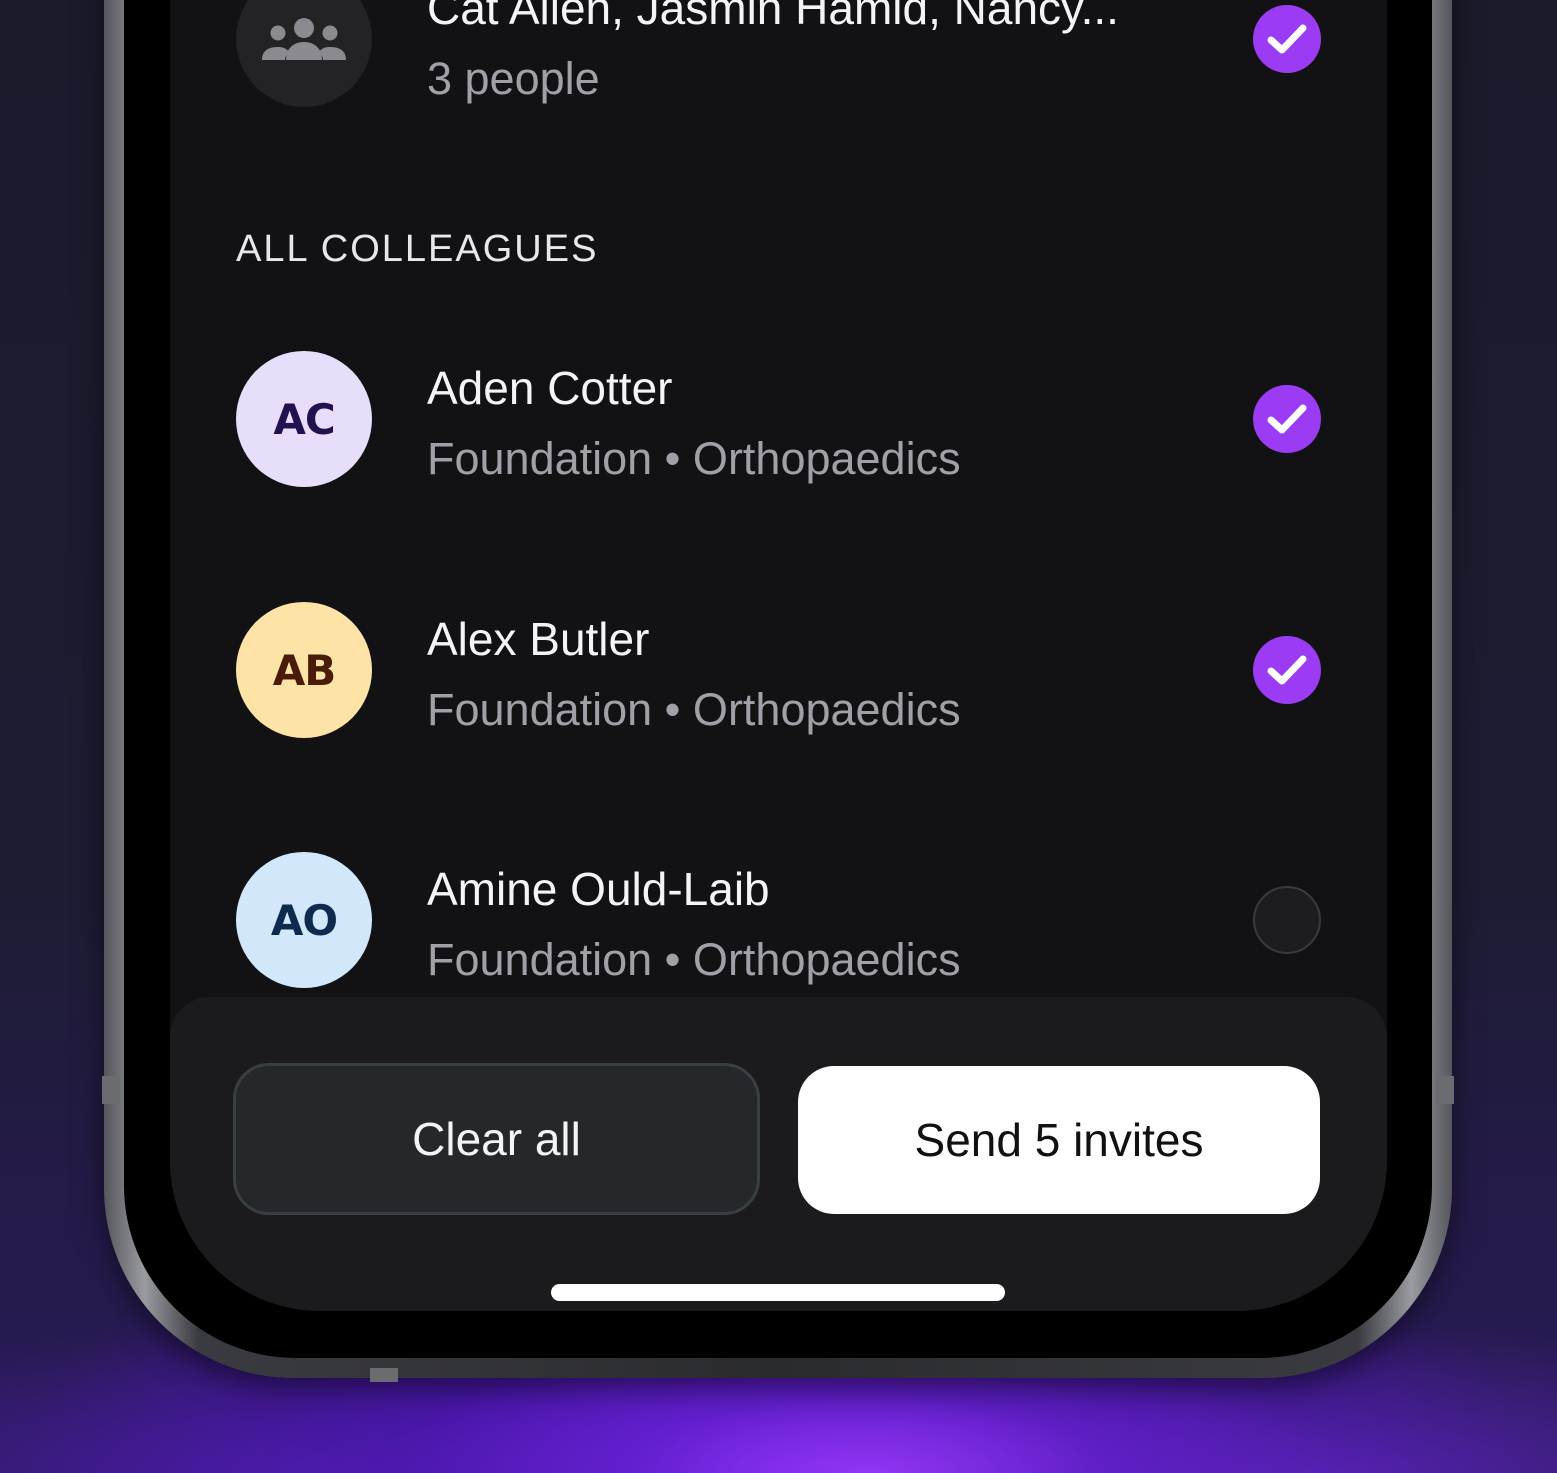 The height and width of the screenshot is (1473, 1557). Describe the element at coordinates (538, 639) in the screenshot. I see `colleague-name: Alex Butler` at that location.